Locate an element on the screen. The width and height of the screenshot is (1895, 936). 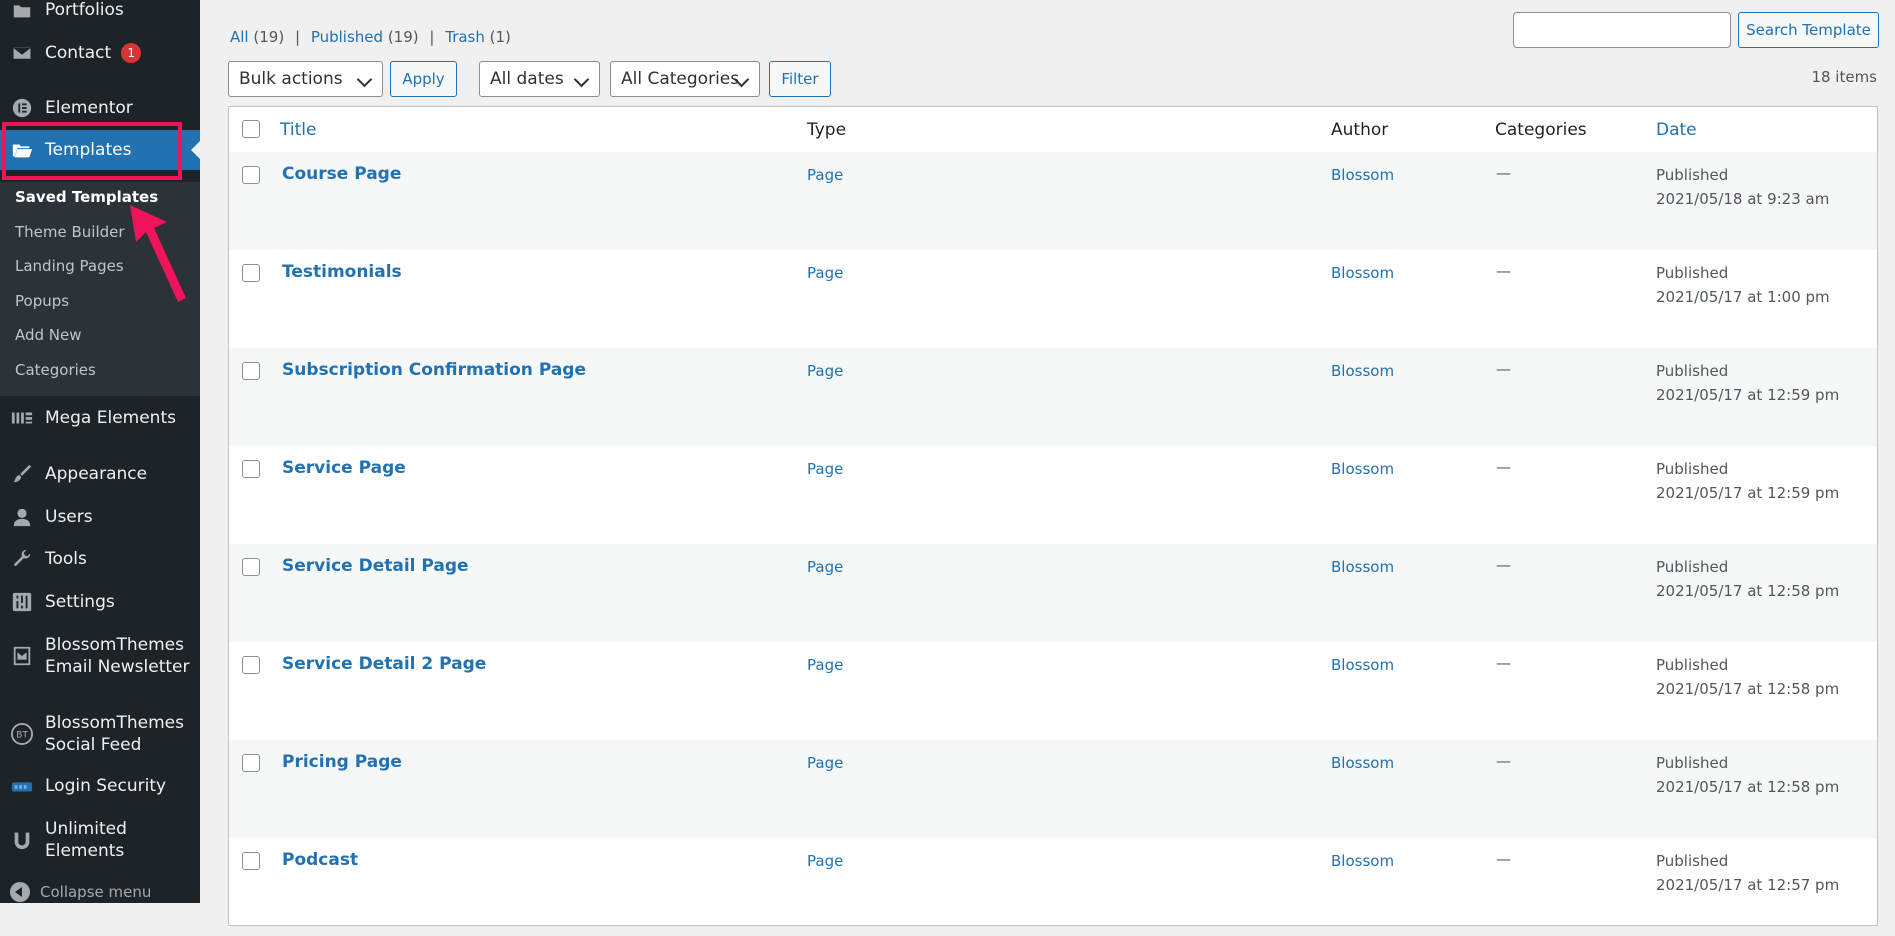
settings-sliders-icon is located at coordinates (22, 602).